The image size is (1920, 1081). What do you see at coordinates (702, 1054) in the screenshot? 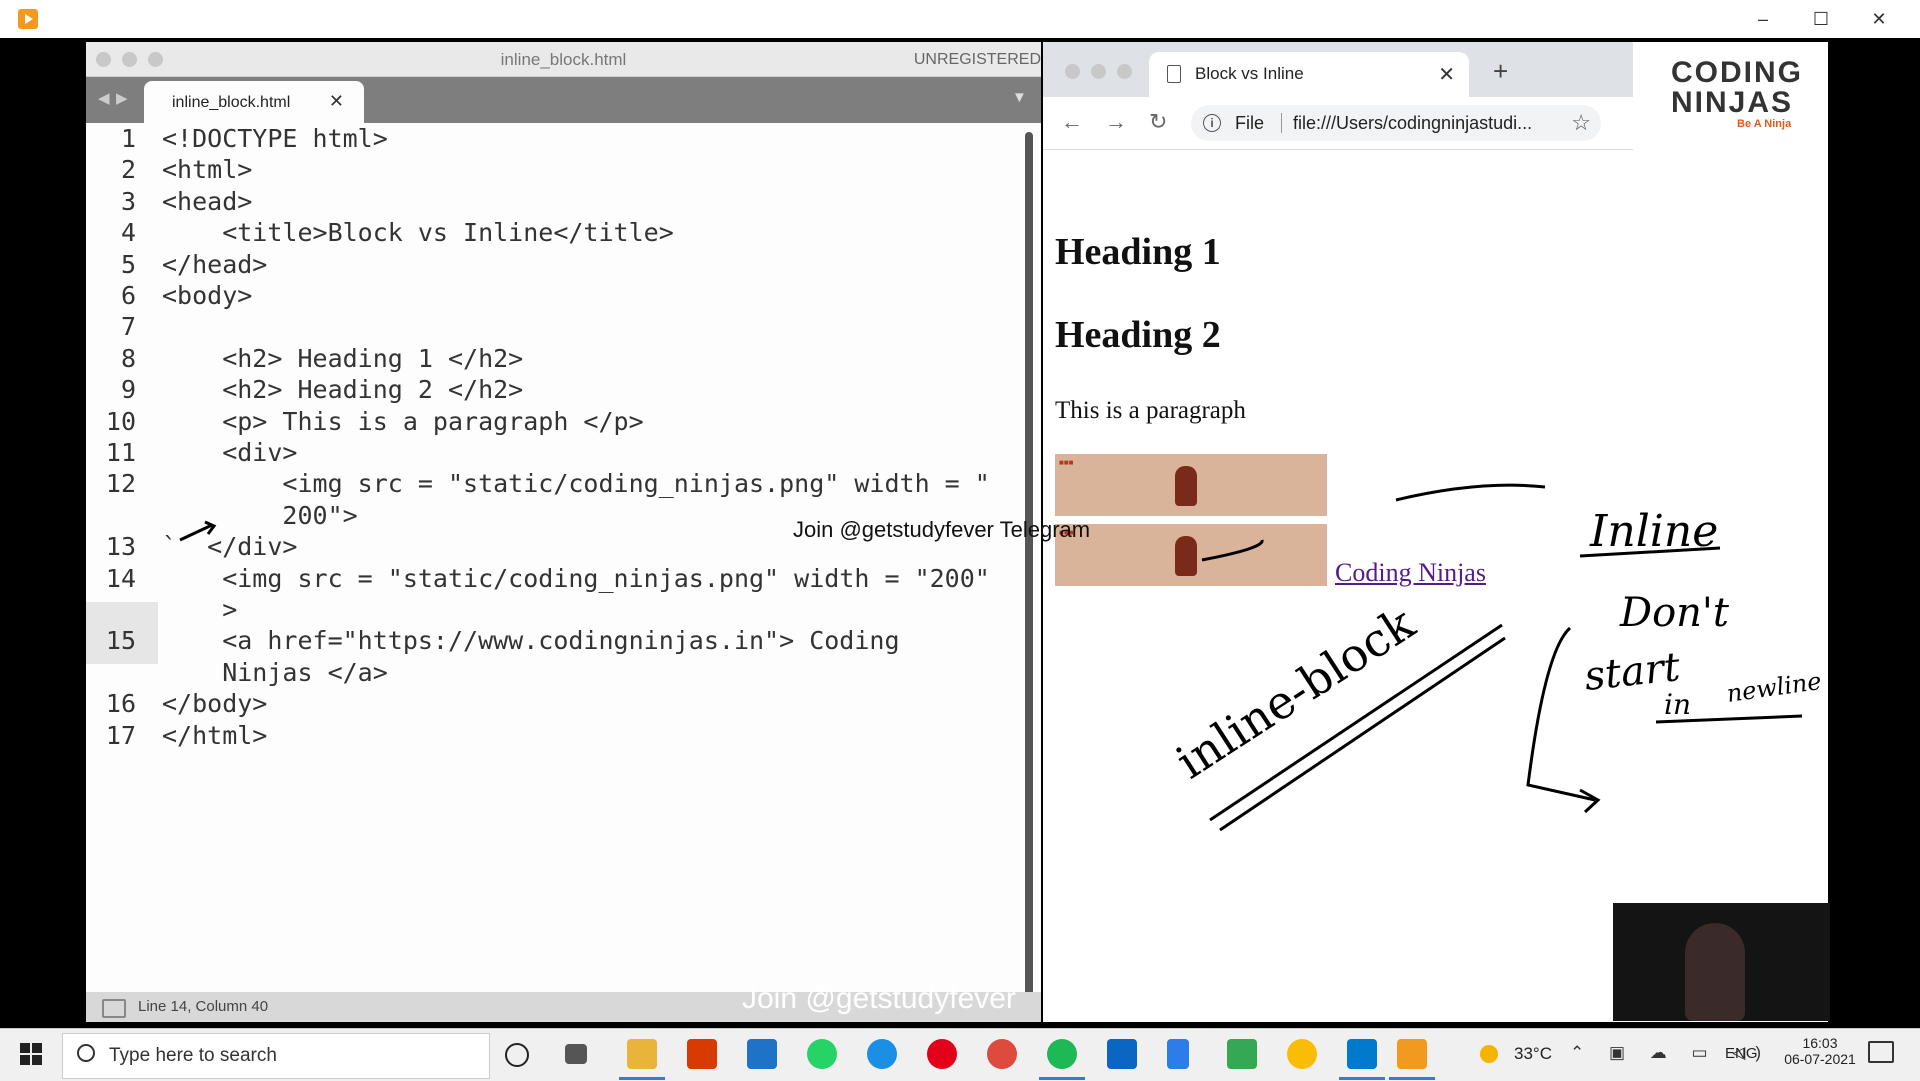
I see `office-icon` at bounding box center [702, 1054].